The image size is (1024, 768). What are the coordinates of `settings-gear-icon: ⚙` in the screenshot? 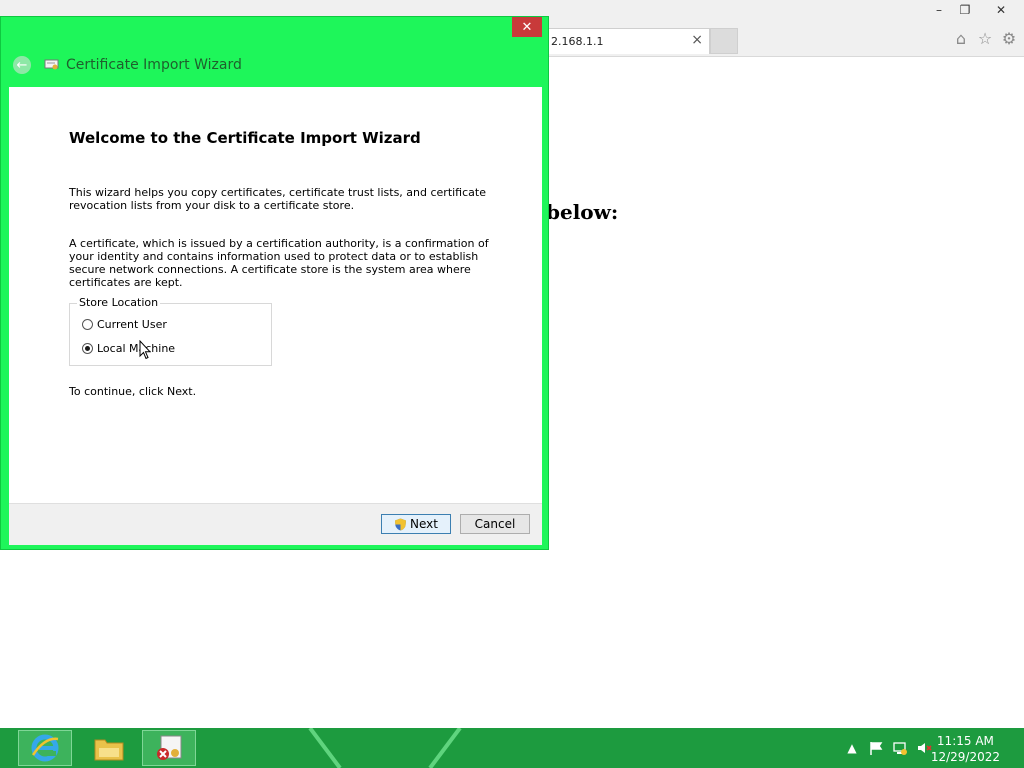 It's located at (1009, 38).